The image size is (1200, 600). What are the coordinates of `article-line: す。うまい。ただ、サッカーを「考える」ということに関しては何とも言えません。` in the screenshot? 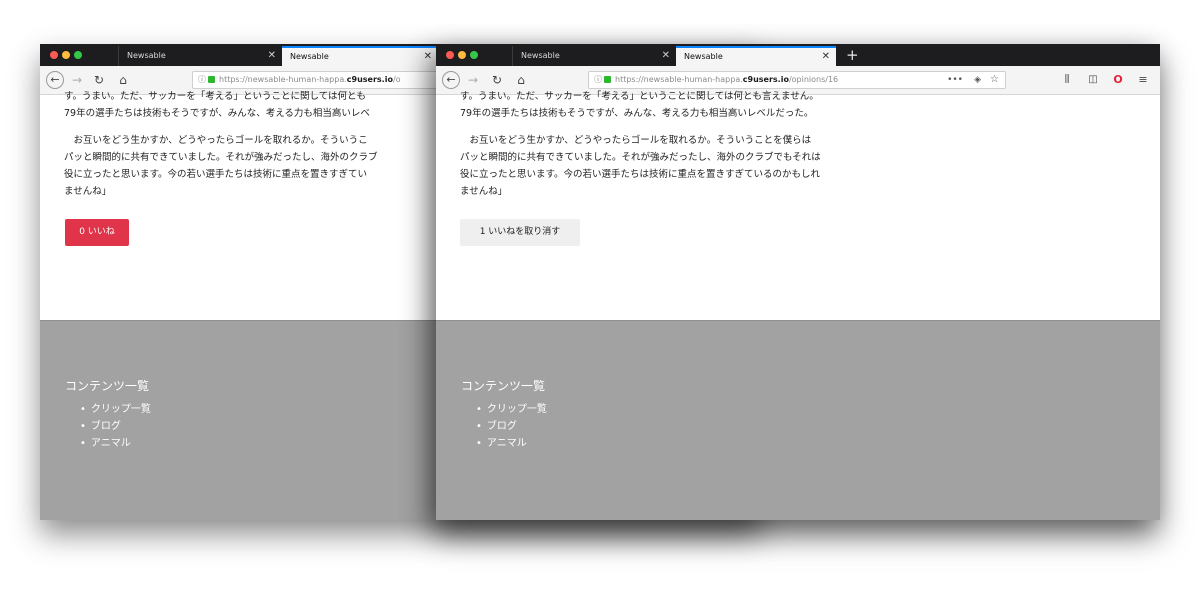 It's located at (639, 96).